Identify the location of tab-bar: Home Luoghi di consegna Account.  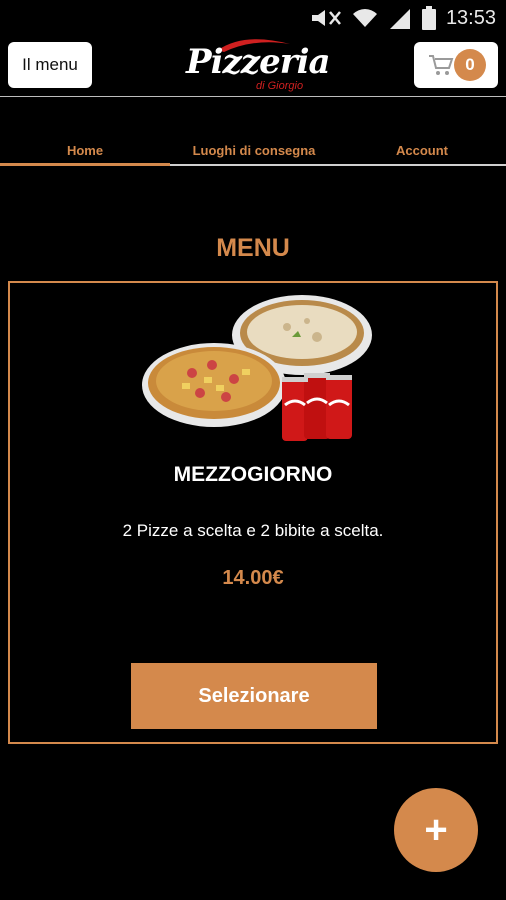
(253, 152).